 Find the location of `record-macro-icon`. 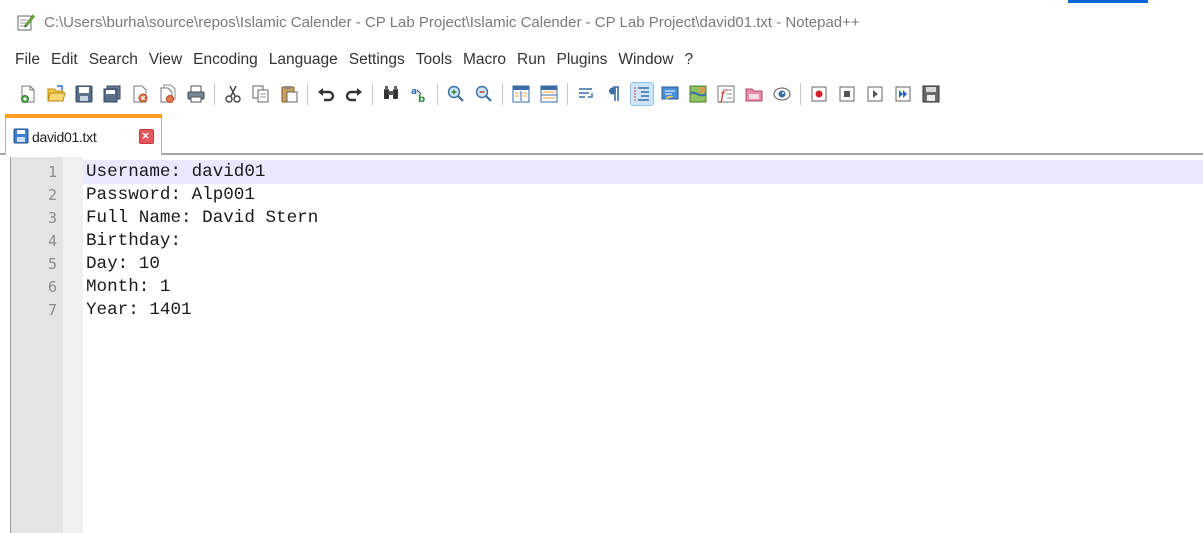

record-macro-icon is located at coordinates (819, 94).